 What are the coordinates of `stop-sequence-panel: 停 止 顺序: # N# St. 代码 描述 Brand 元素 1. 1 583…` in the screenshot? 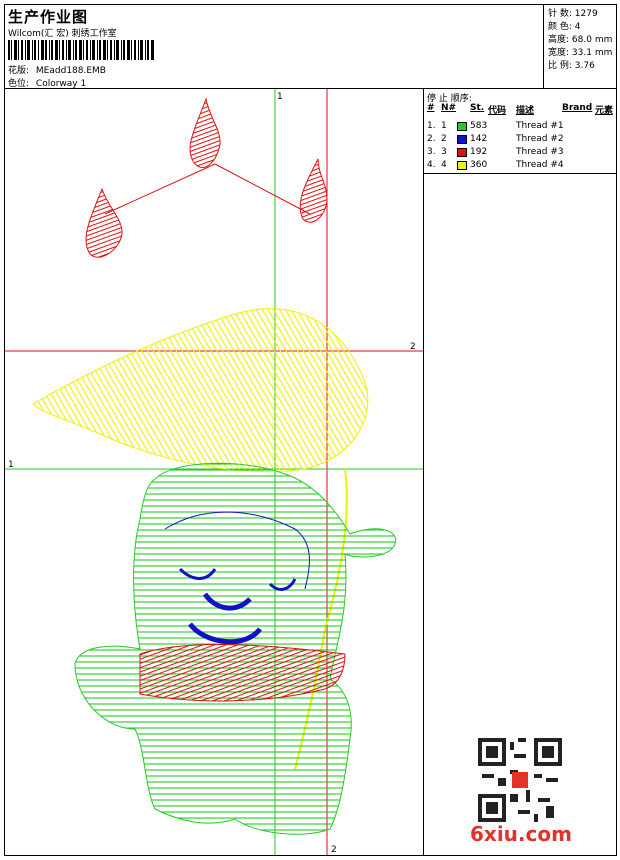 It's located at (520, 131).